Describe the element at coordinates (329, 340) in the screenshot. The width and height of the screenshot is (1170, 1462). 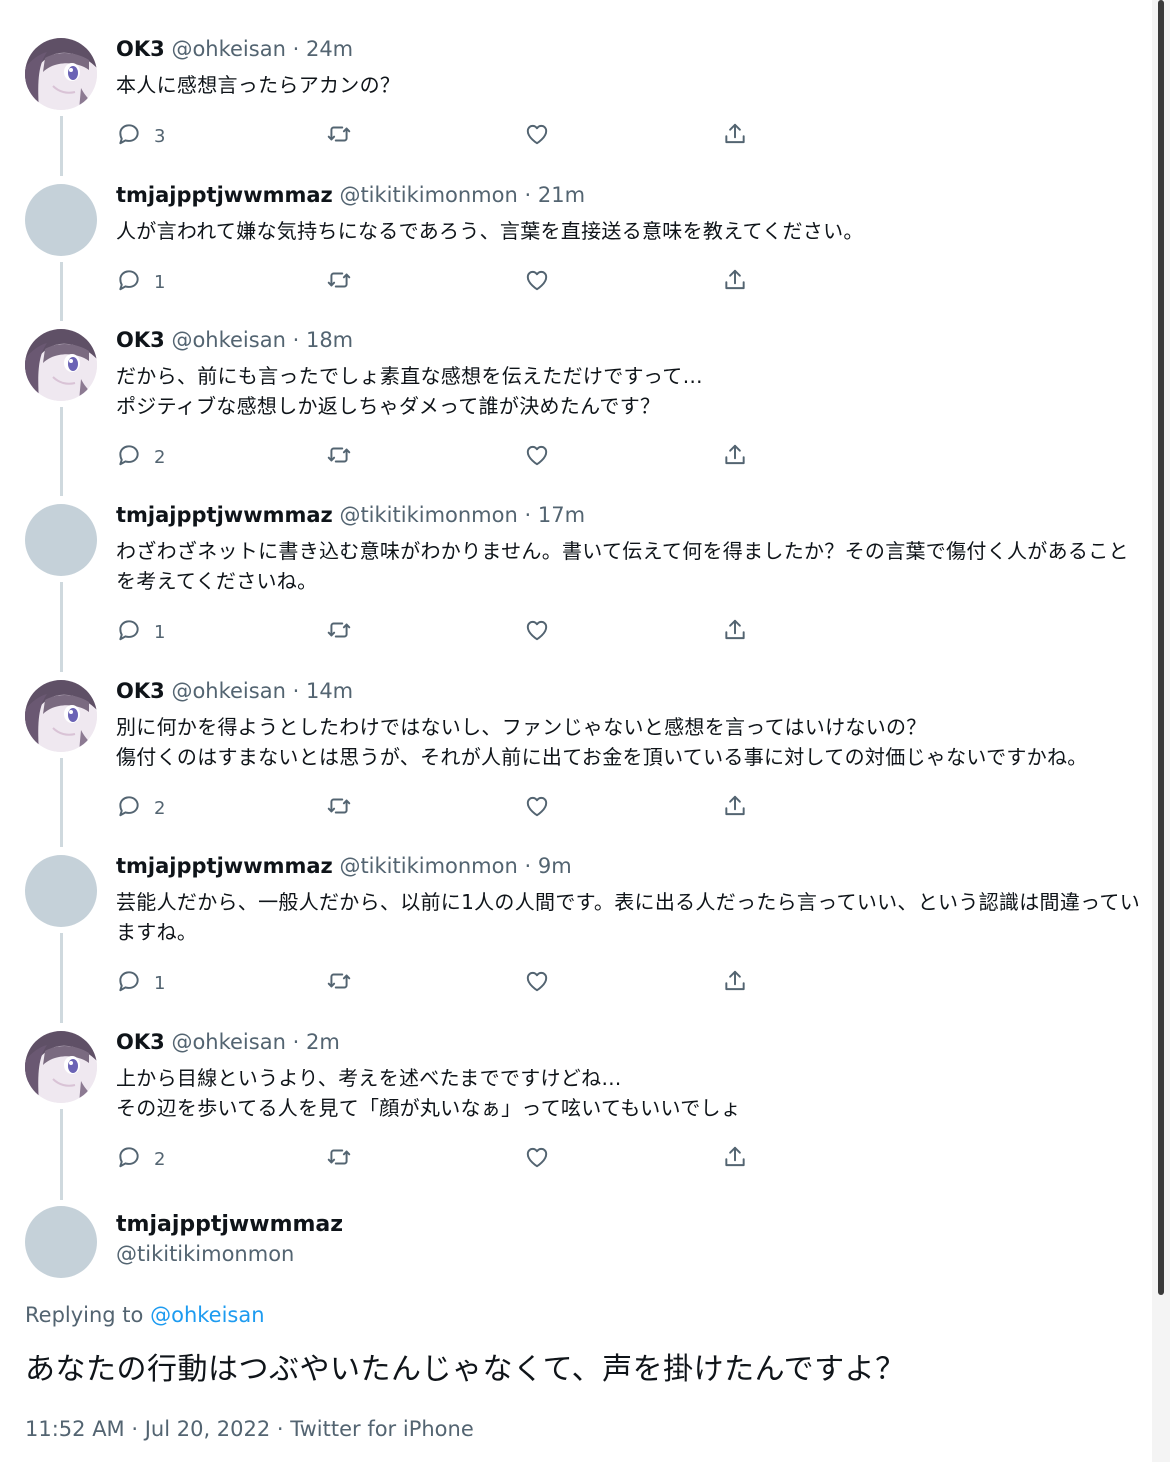
I see `tweet-time: 18m` at that location.